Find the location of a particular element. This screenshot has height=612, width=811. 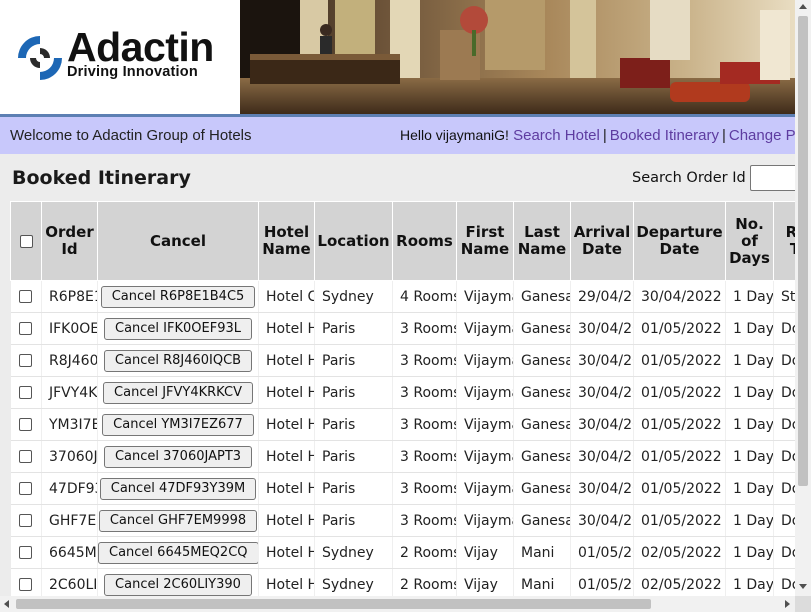

cancel-order-button: Cancel R6P8E1B4C5 is located at coordinates (178, 296).